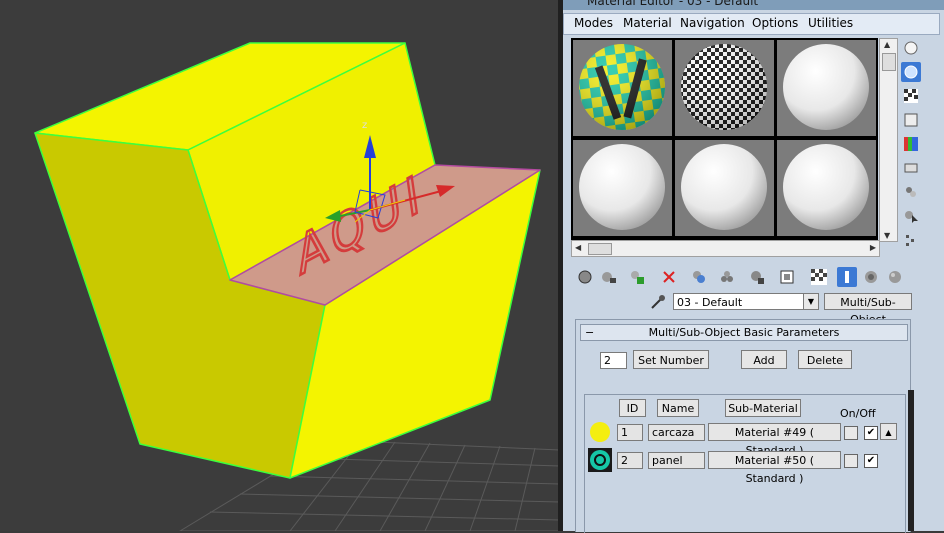  What do you see at coordinates (632, 408) in the screenshot?
I see `sort-id-button: ID` at bounding box center [632, 408].